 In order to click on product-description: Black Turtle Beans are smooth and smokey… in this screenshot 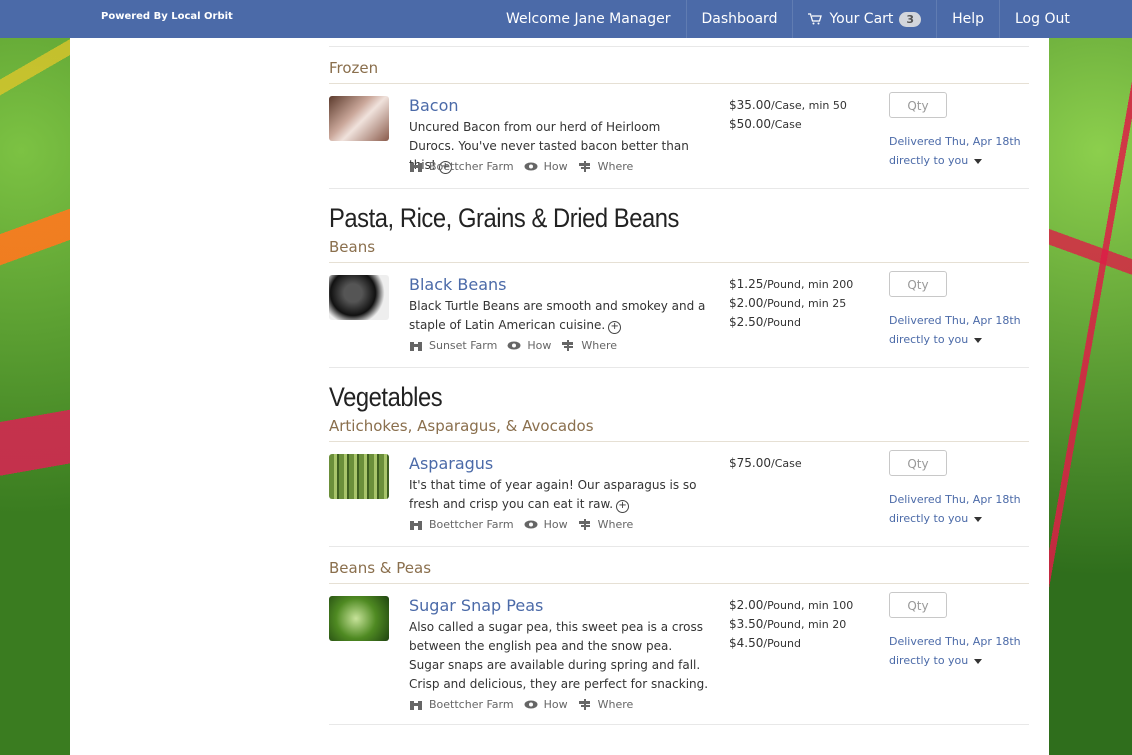, I will do `click(557, 316)`.